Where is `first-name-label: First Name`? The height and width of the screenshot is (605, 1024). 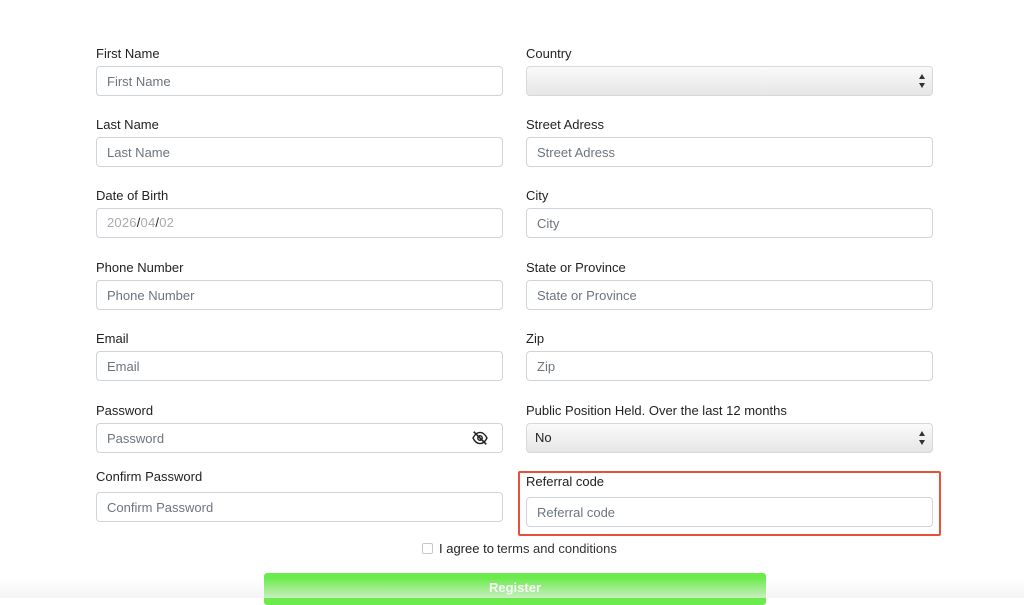 first-name-label: First Name is located at coordinates (128, 53).